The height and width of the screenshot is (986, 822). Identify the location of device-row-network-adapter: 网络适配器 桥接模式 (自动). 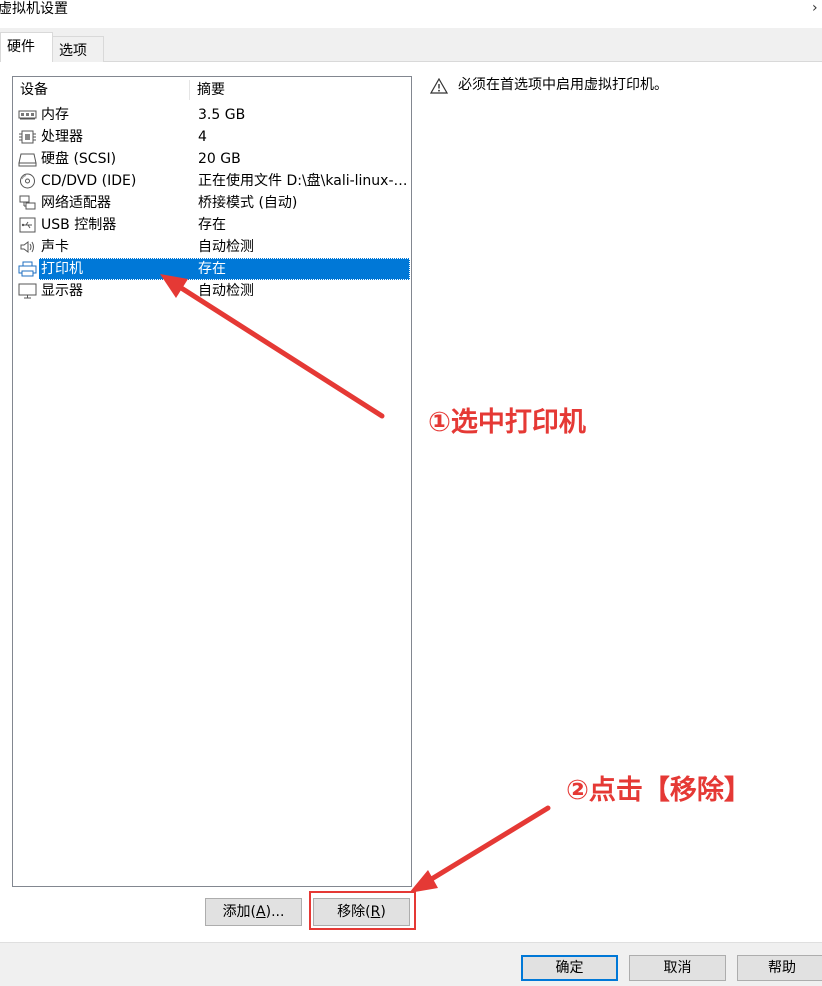
(212, 203).